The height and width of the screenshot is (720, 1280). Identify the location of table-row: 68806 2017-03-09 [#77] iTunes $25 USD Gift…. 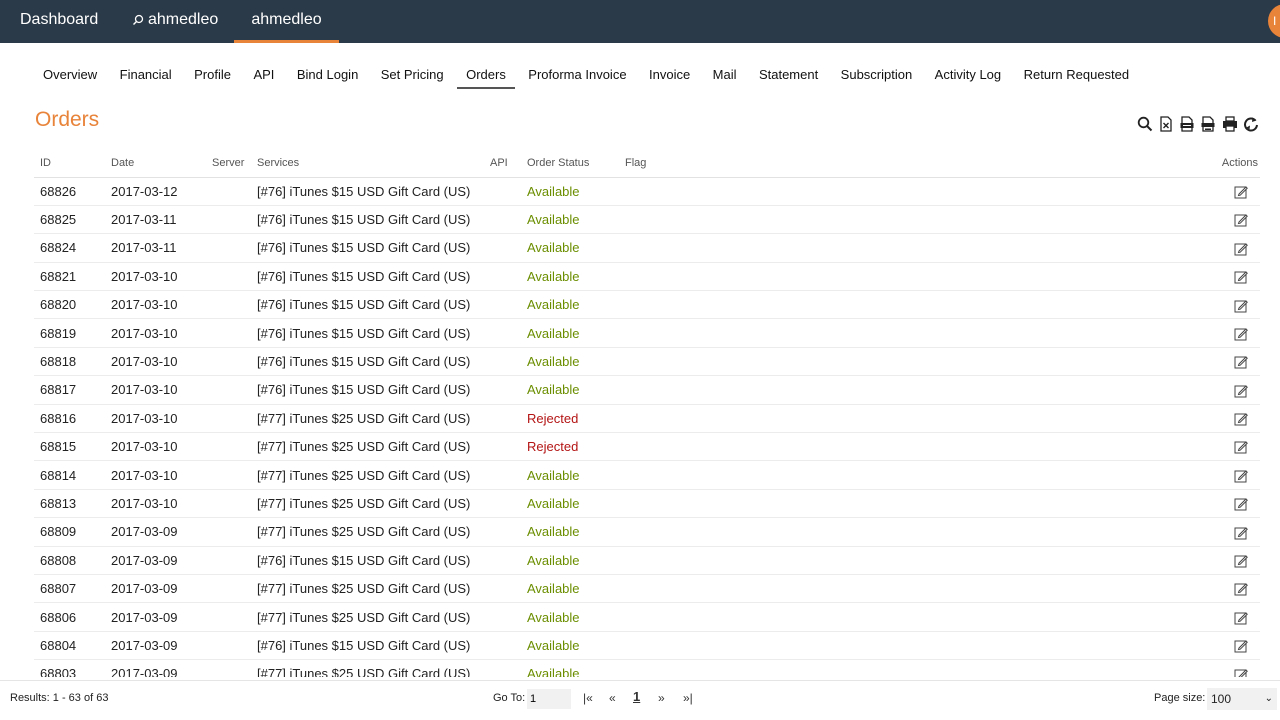
(647, 617).